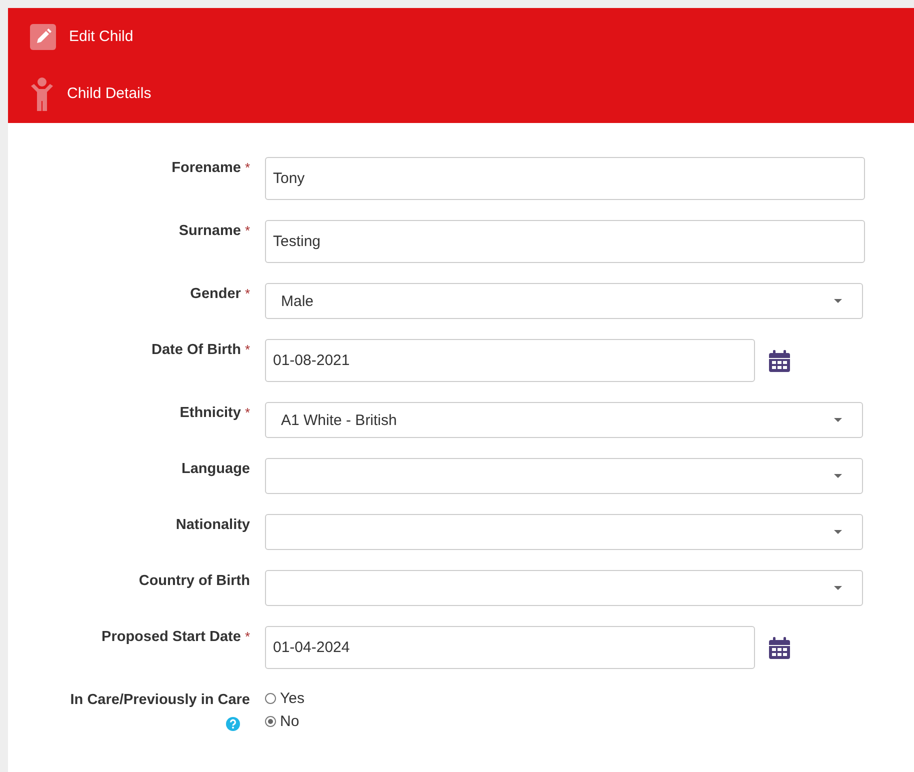 The width and height of the screenshot is (914, 772). I want to click on page-title: Edit Child, so click(101, 36).